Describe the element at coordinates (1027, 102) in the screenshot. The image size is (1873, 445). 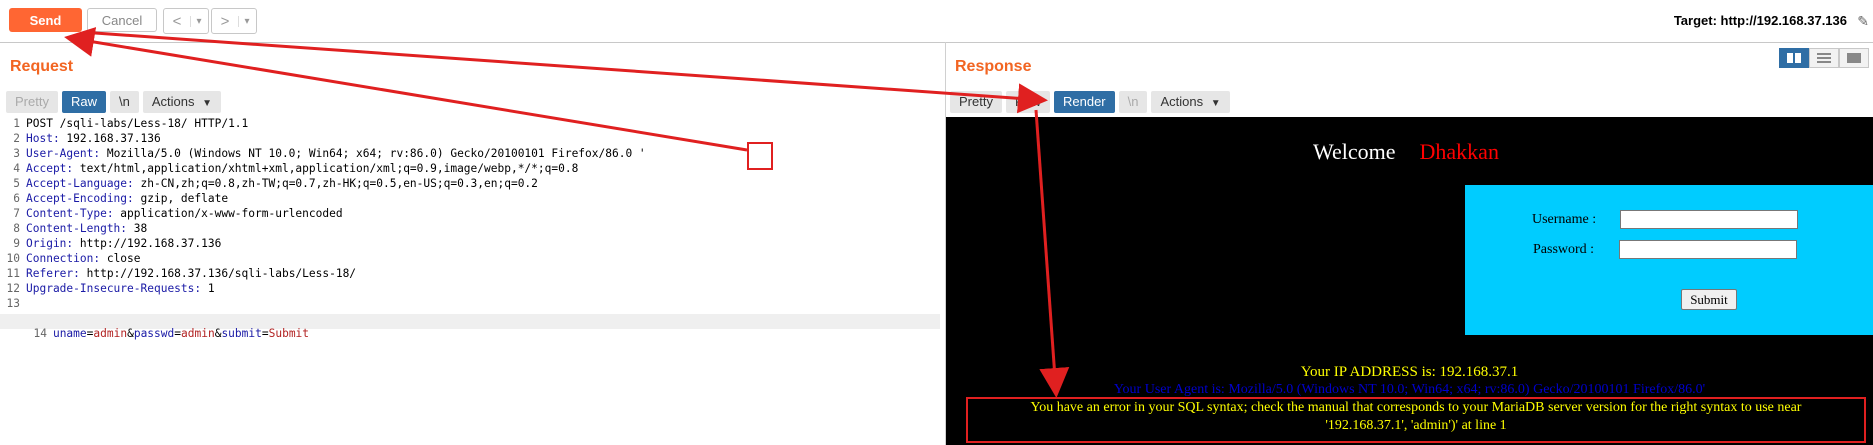
I see `response-tab-raw: Raw` at that location.